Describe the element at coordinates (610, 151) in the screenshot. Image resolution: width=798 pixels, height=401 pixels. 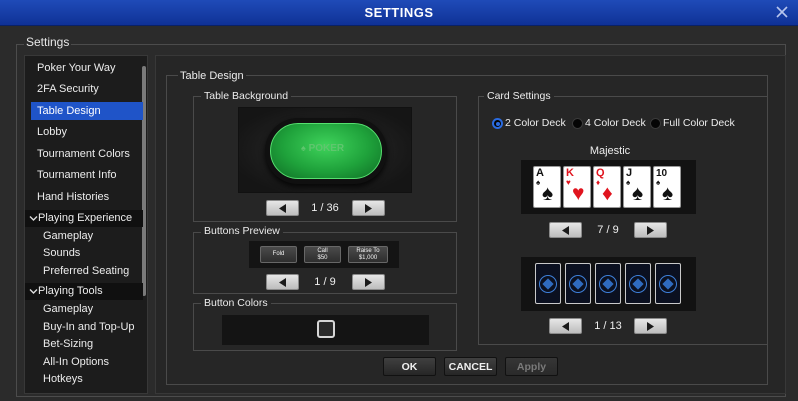
I see `deck-name: Majestic` at that location.